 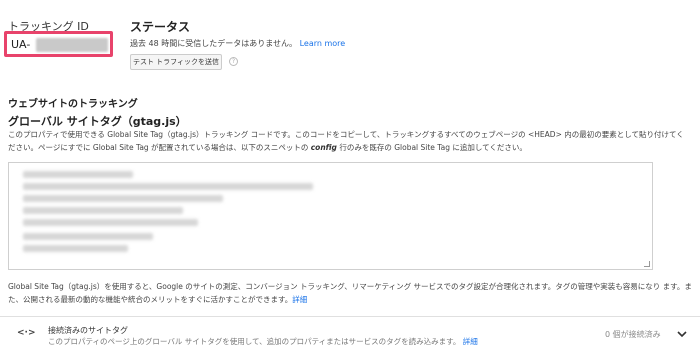 What do you see at coordinates (88, 330) in the screenshot?
I see `connected-tags-title: 接続済みのサイトタグ` at bounding box center [88, 330].